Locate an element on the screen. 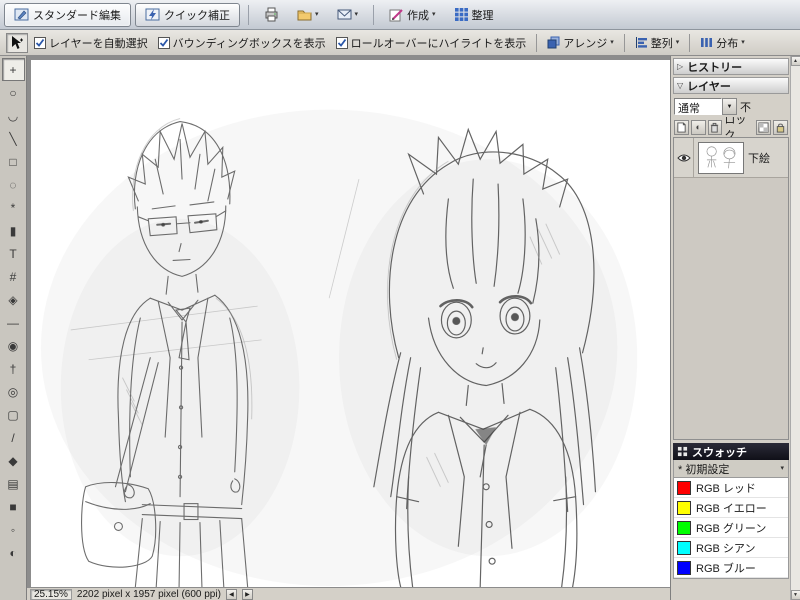  swatch-row: RGB レッド is located at coordinates (731, 488).